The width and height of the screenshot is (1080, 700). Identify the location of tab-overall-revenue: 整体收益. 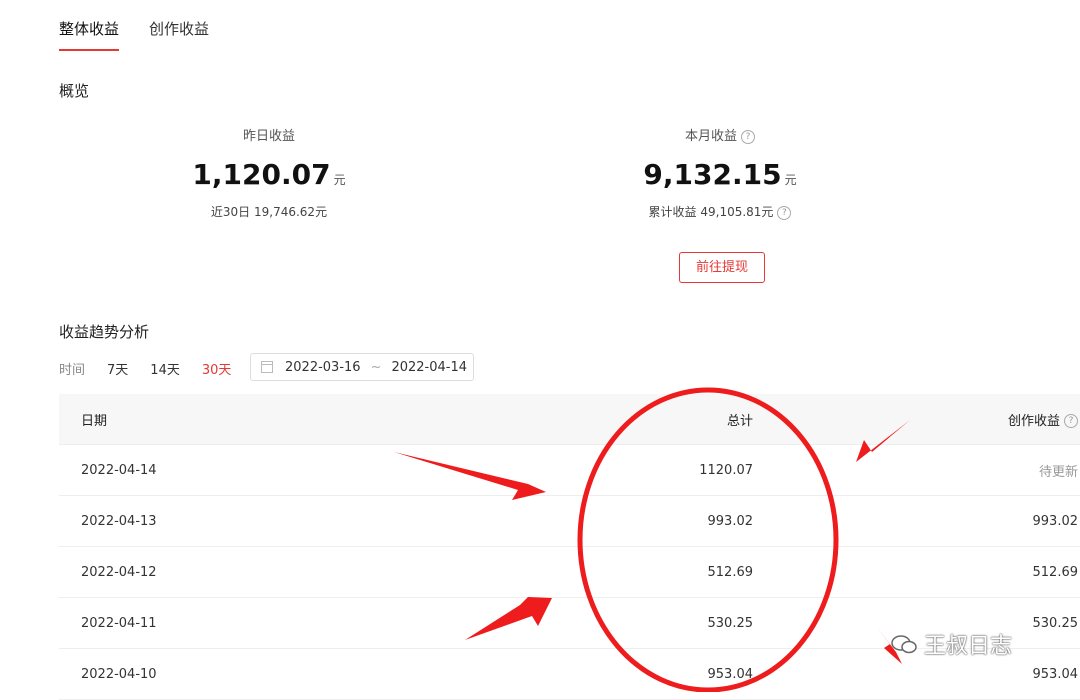
(89, 34).